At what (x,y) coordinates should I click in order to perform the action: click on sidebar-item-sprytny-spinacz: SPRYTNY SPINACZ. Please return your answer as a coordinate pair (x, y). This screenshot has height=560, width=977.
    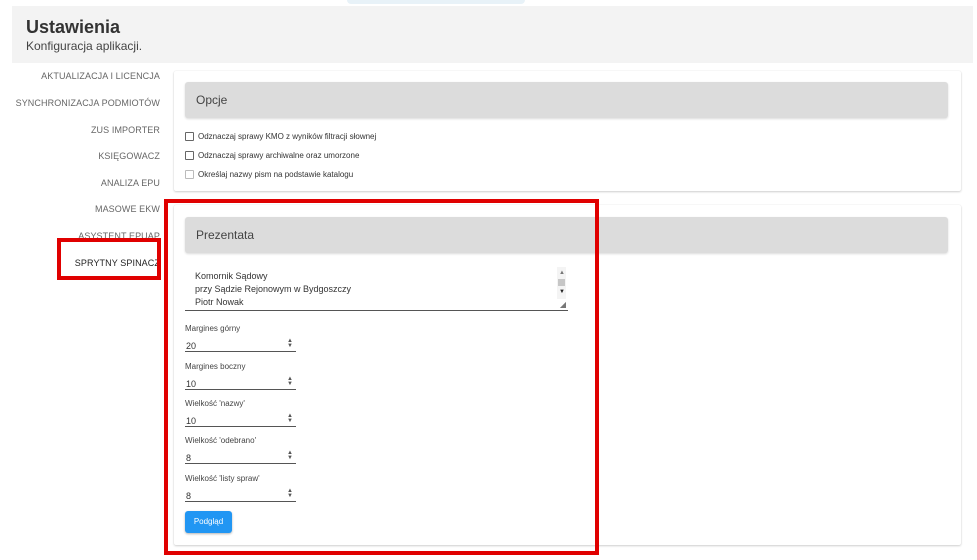
    Looking at the image, I should click on (86, 263).